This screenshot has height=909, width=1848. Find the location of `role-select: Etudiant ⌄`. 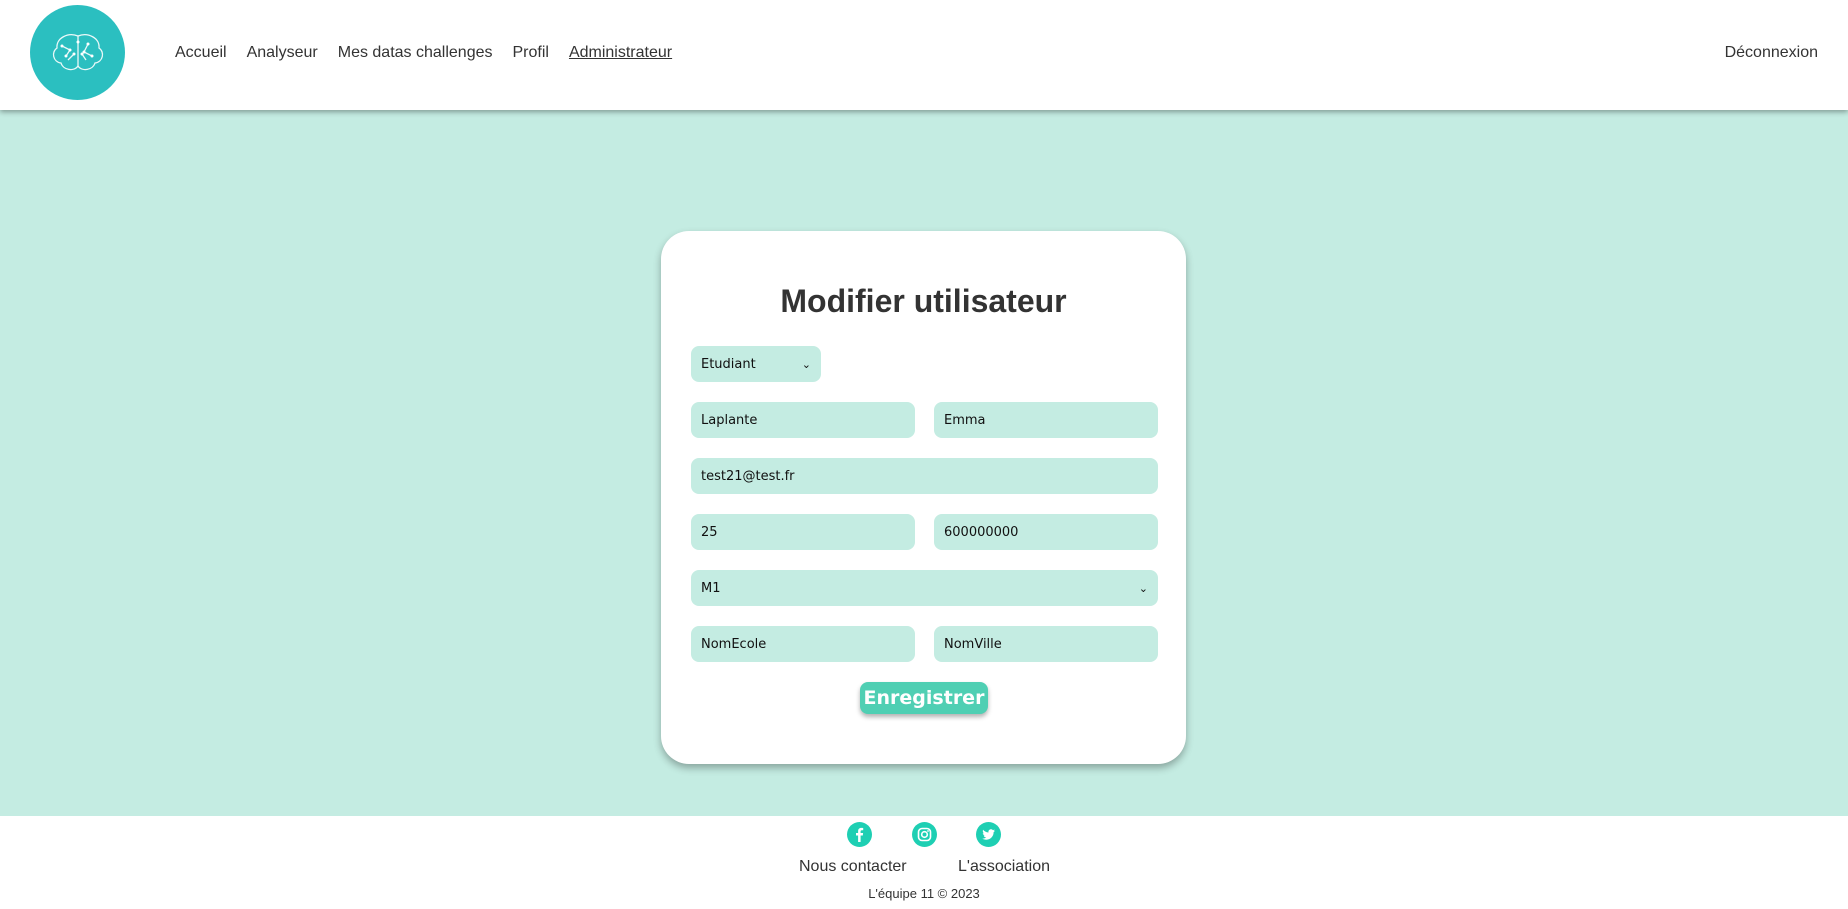

role-select: Etudiant ⌄ is located at coordinates (756, 364).